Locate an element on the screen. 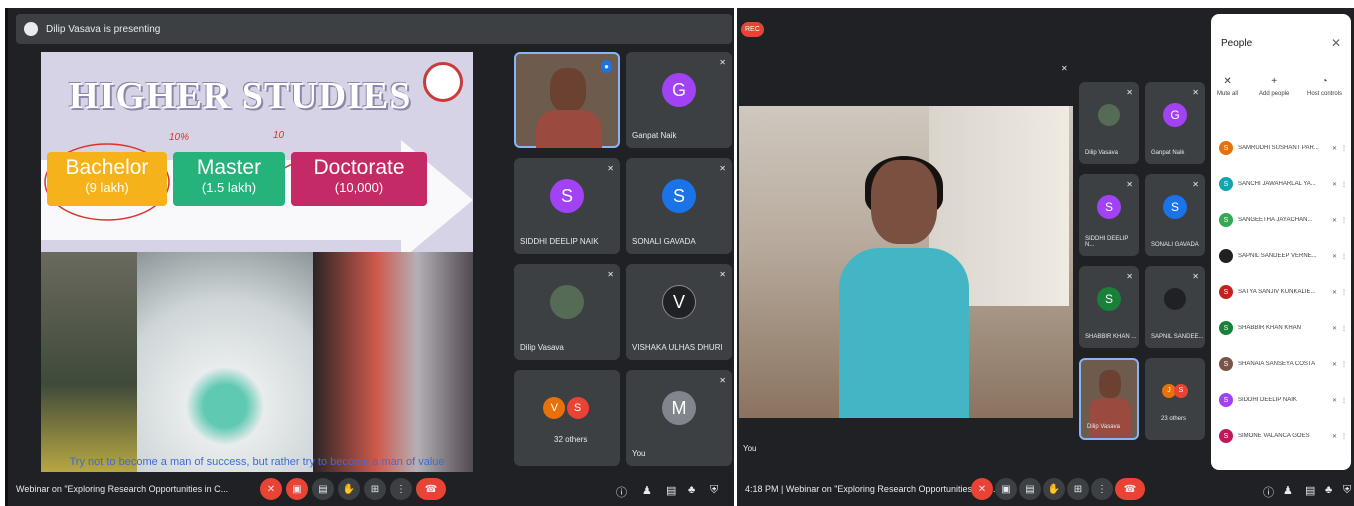 The image size is (1354, 506). participant-tile: ✕ V VISHAKA ULHAS DHURI is located at coordinates (679, 312).